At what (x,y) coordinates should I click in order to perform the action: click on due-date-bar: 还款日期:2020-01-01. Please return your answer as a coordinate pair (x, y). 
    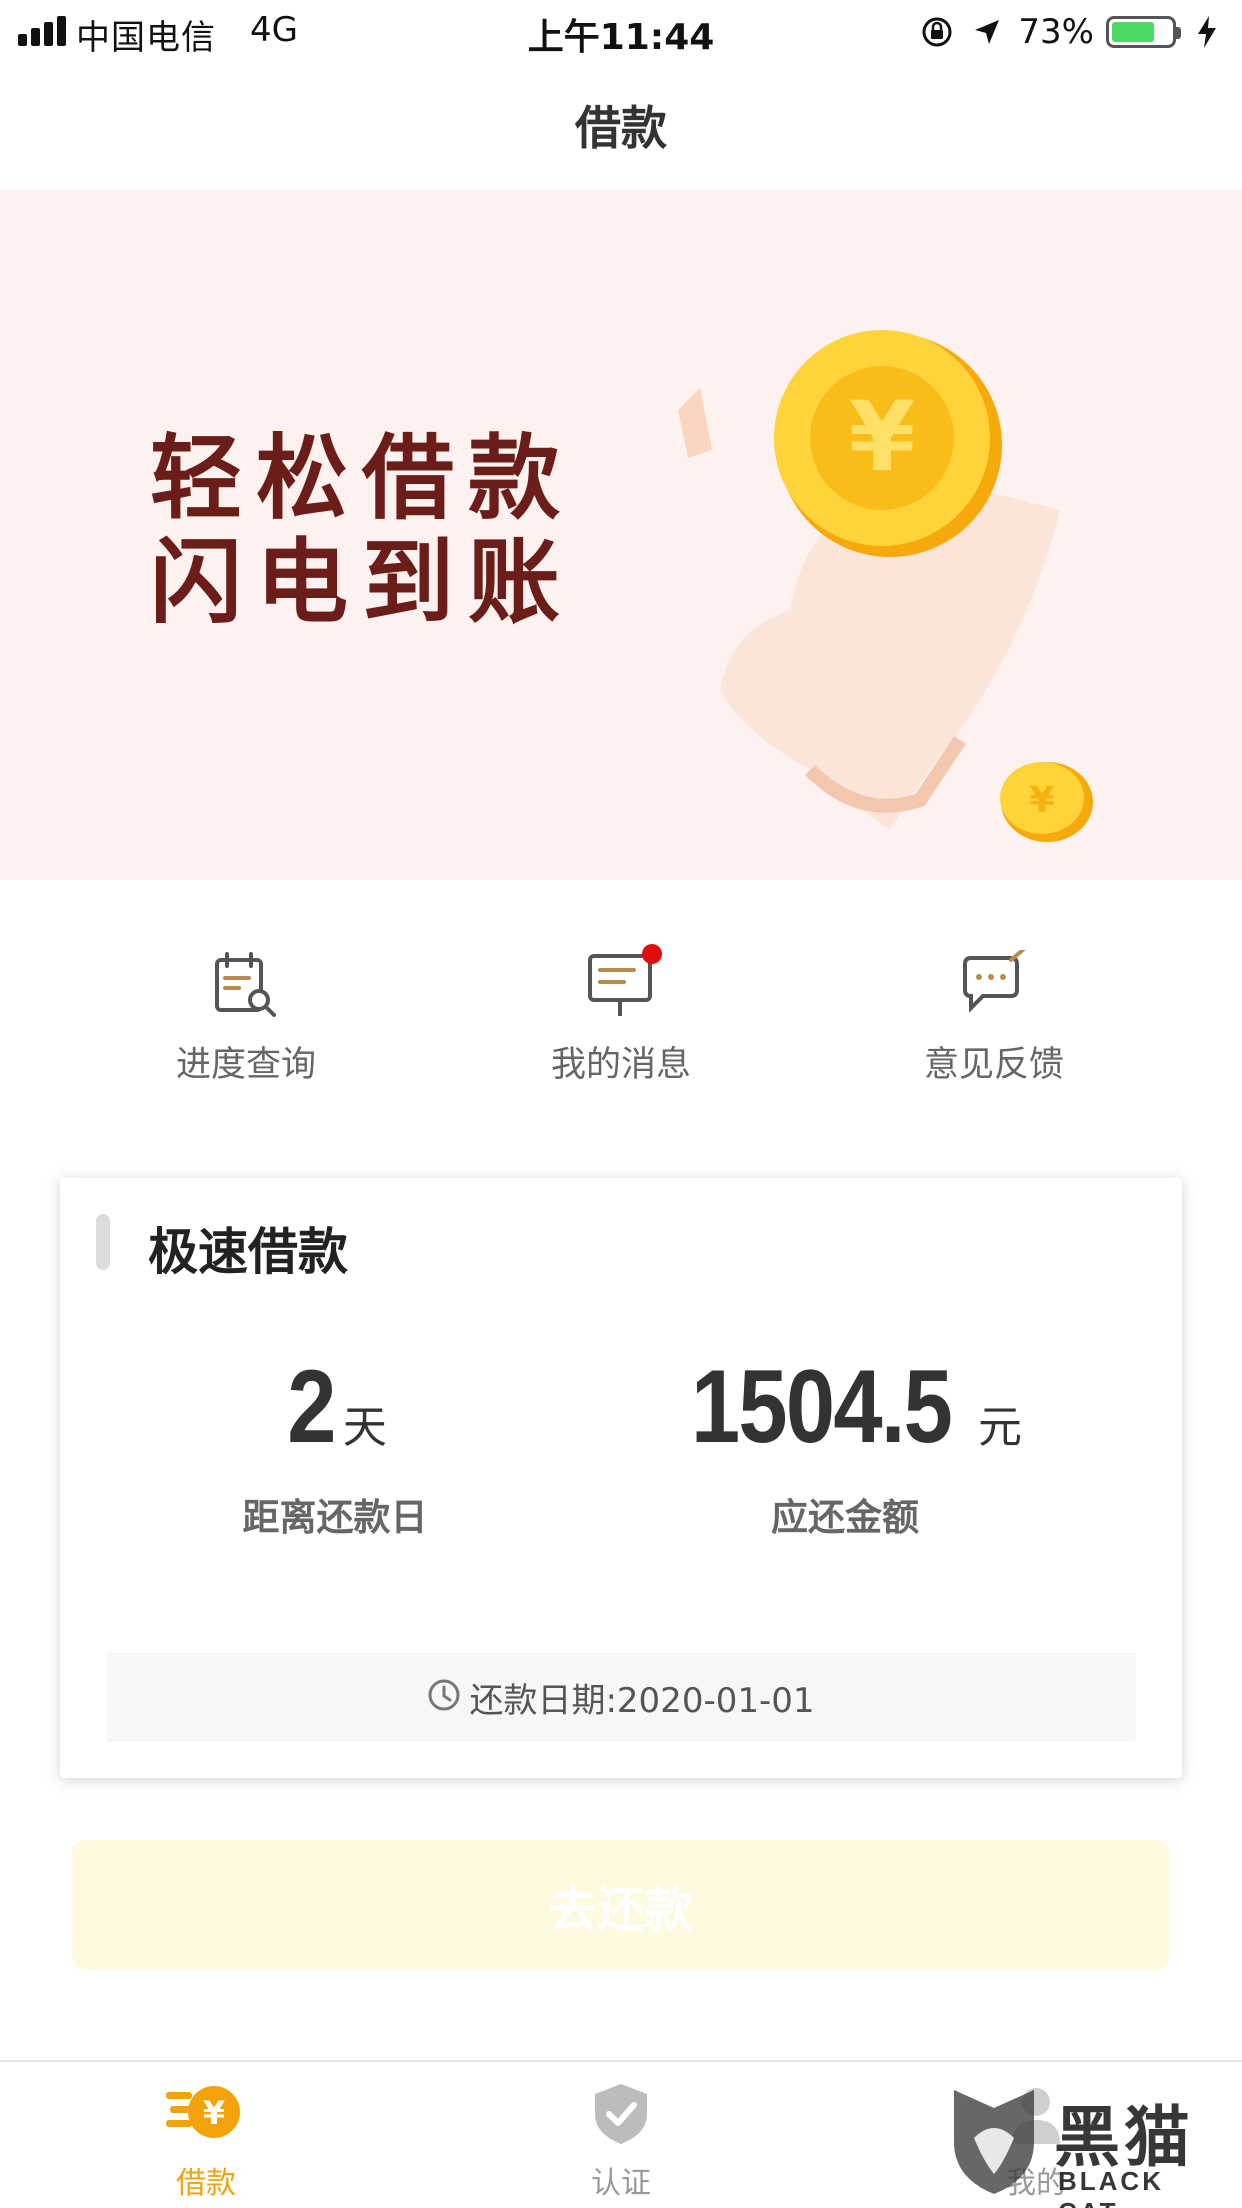
    Looking at the image, I should click on (621, 1697).